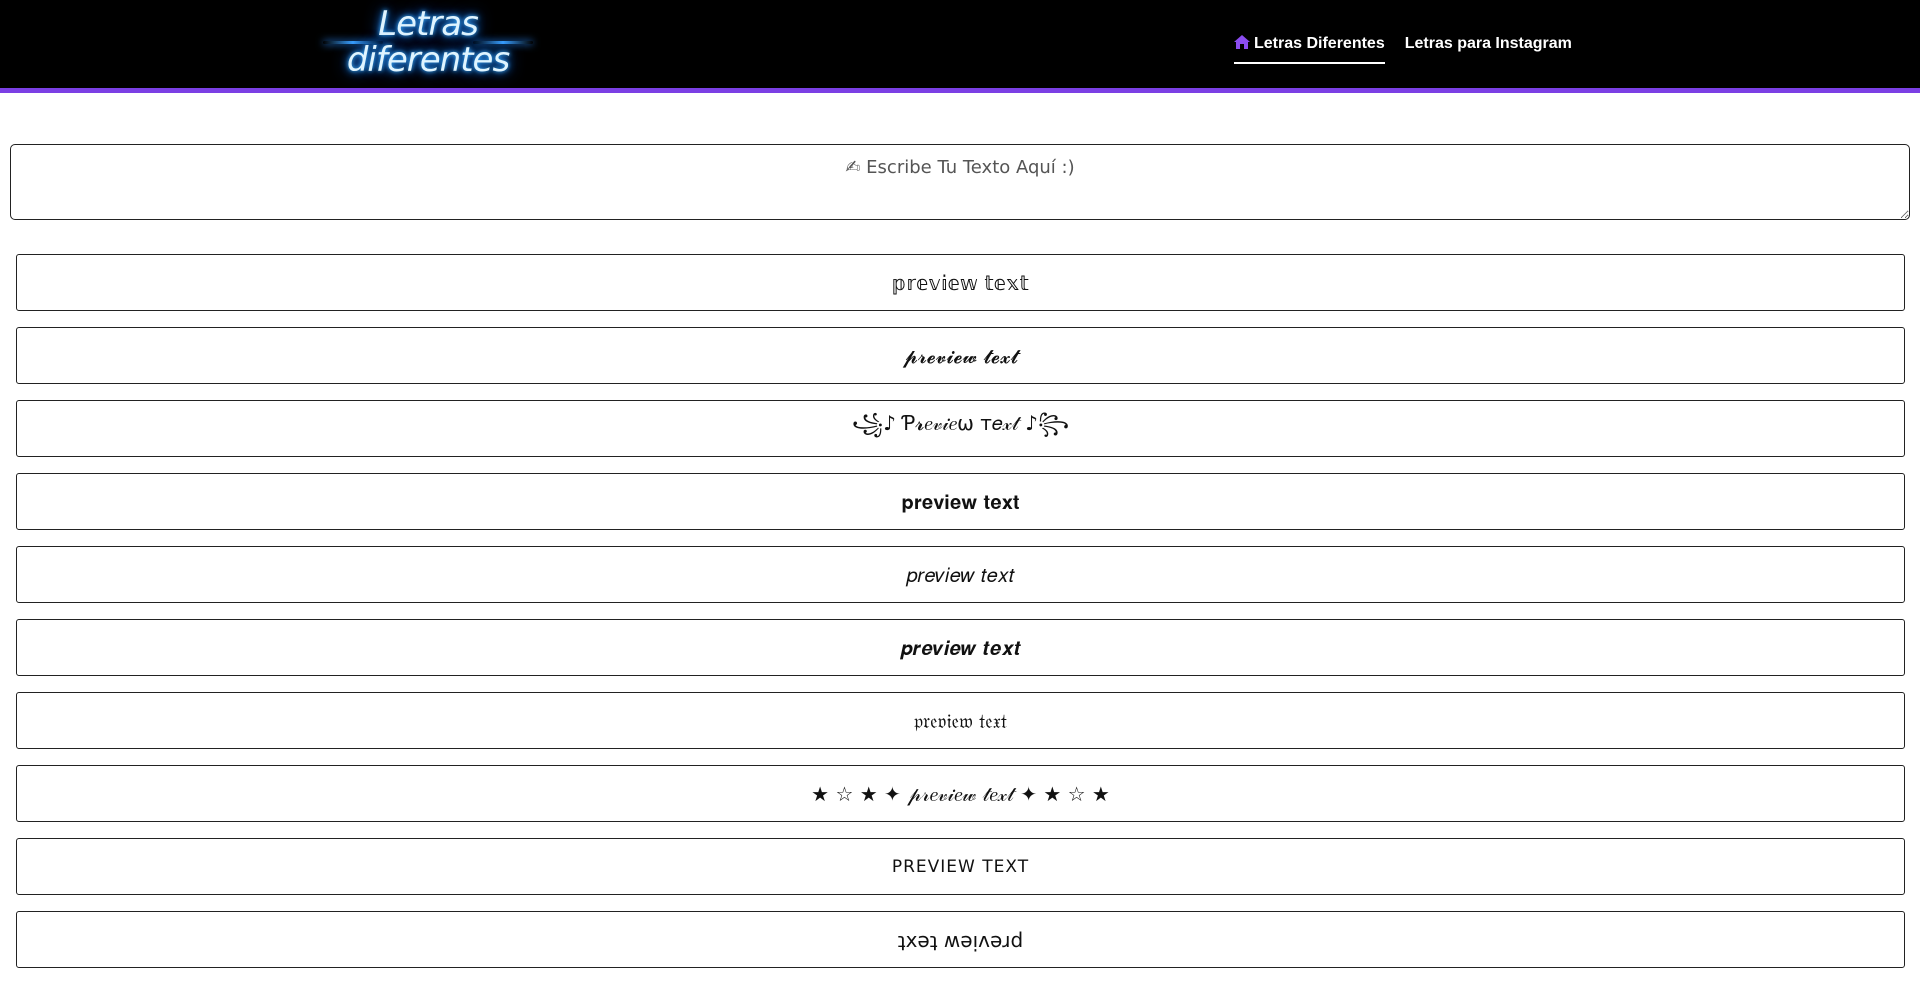  I want to click on result-item-upside-down: ʇxǝʇ ʍǝᴉʌǝɹd, so click(960, 939).